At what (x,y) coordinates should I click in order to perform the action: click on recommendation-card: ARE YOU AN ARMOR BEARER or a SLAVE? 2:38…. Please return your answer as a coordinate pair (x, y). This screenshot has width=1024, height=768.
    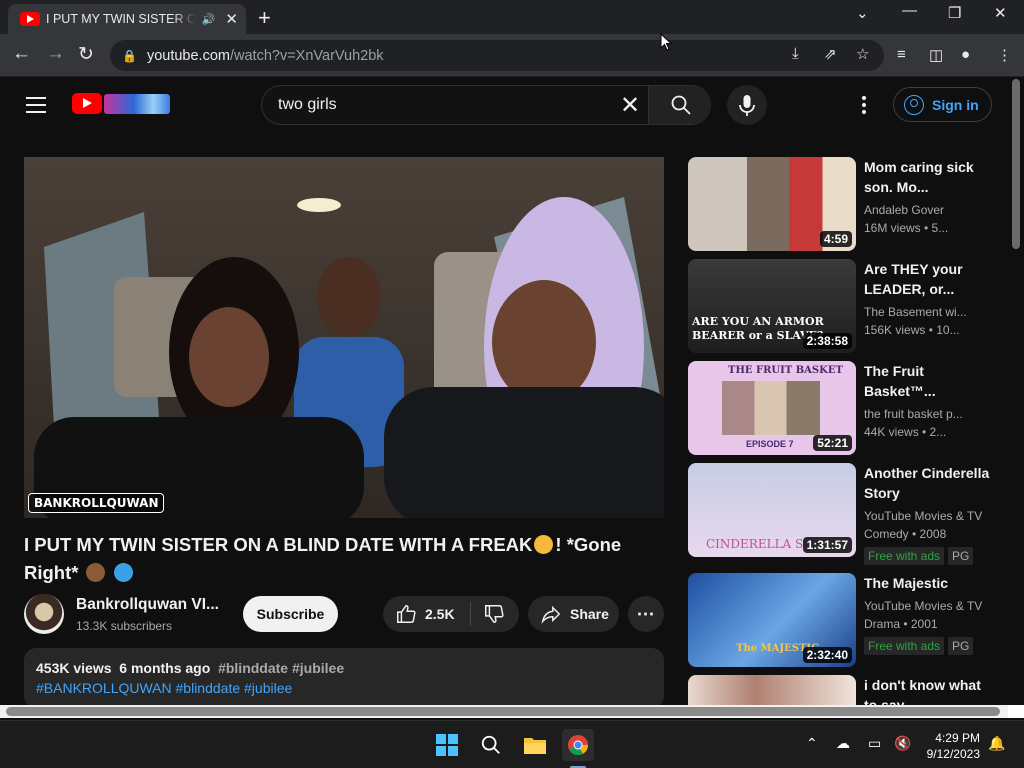
    Looking at the image, I should click on (843, 306).